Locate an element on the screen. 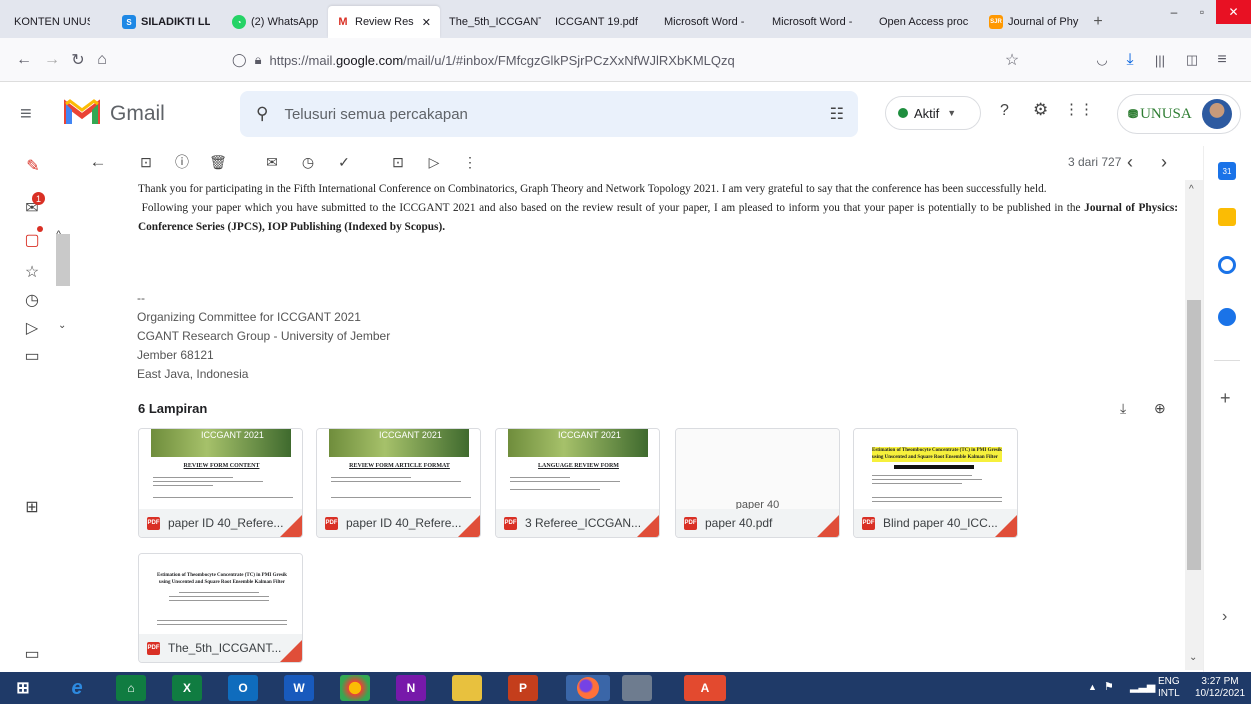 The height and width of the screenshot is (704, 1251). main-menu-icon: ≡ is located at coordinates (32, 114).